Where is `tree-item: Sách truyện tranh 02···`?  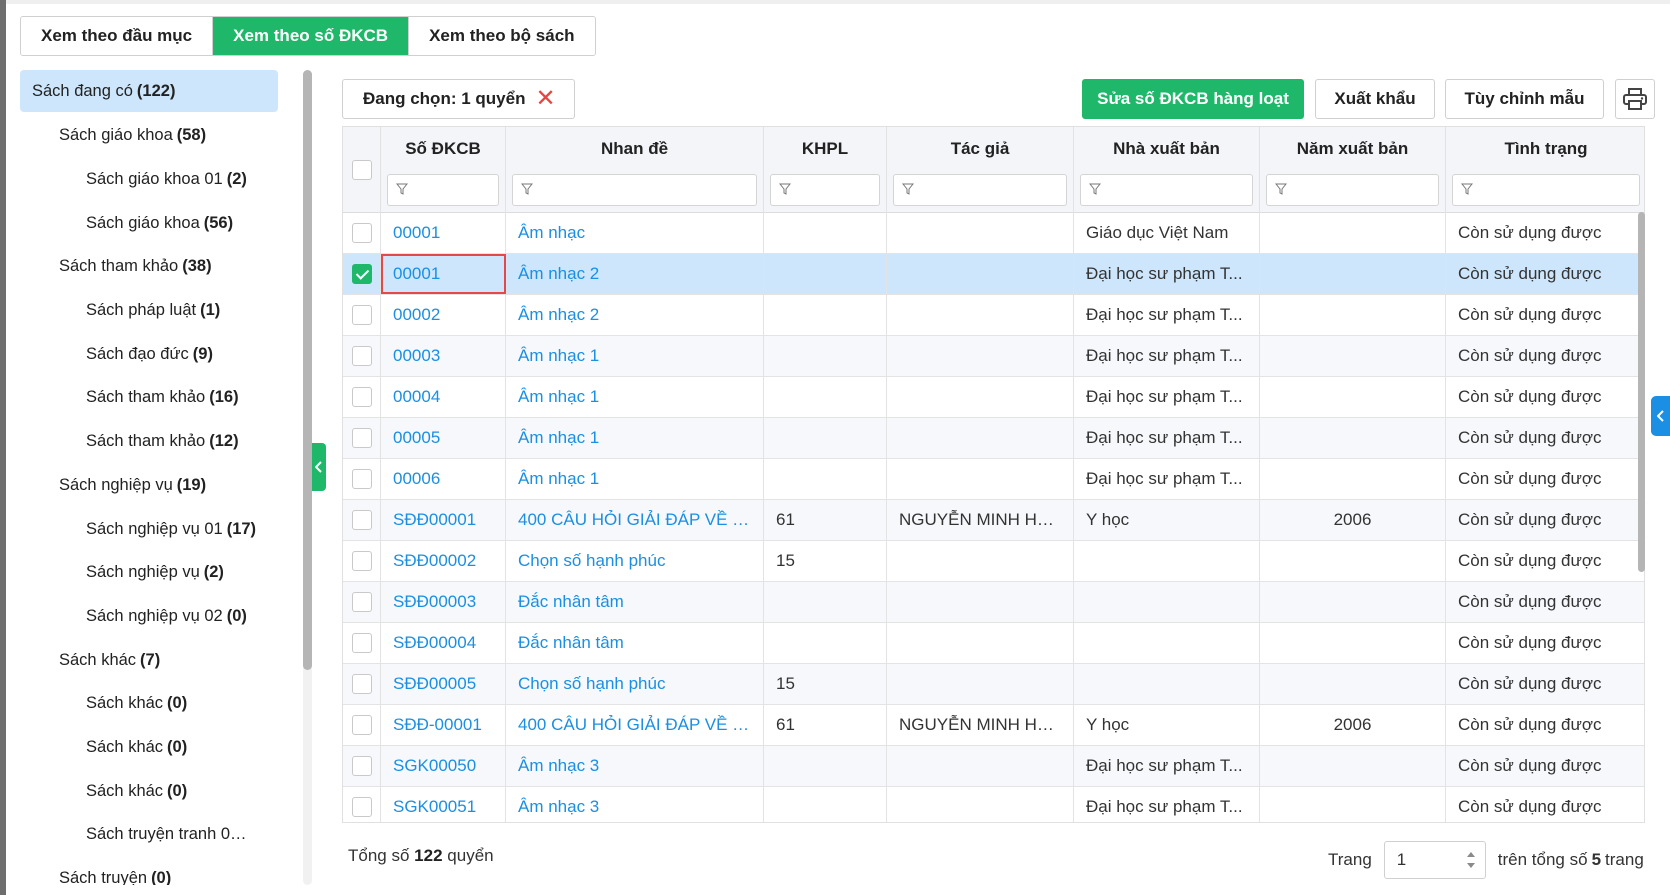 tree-item: Sách truyện tranh 02··· is located at coordinates (149, 835).